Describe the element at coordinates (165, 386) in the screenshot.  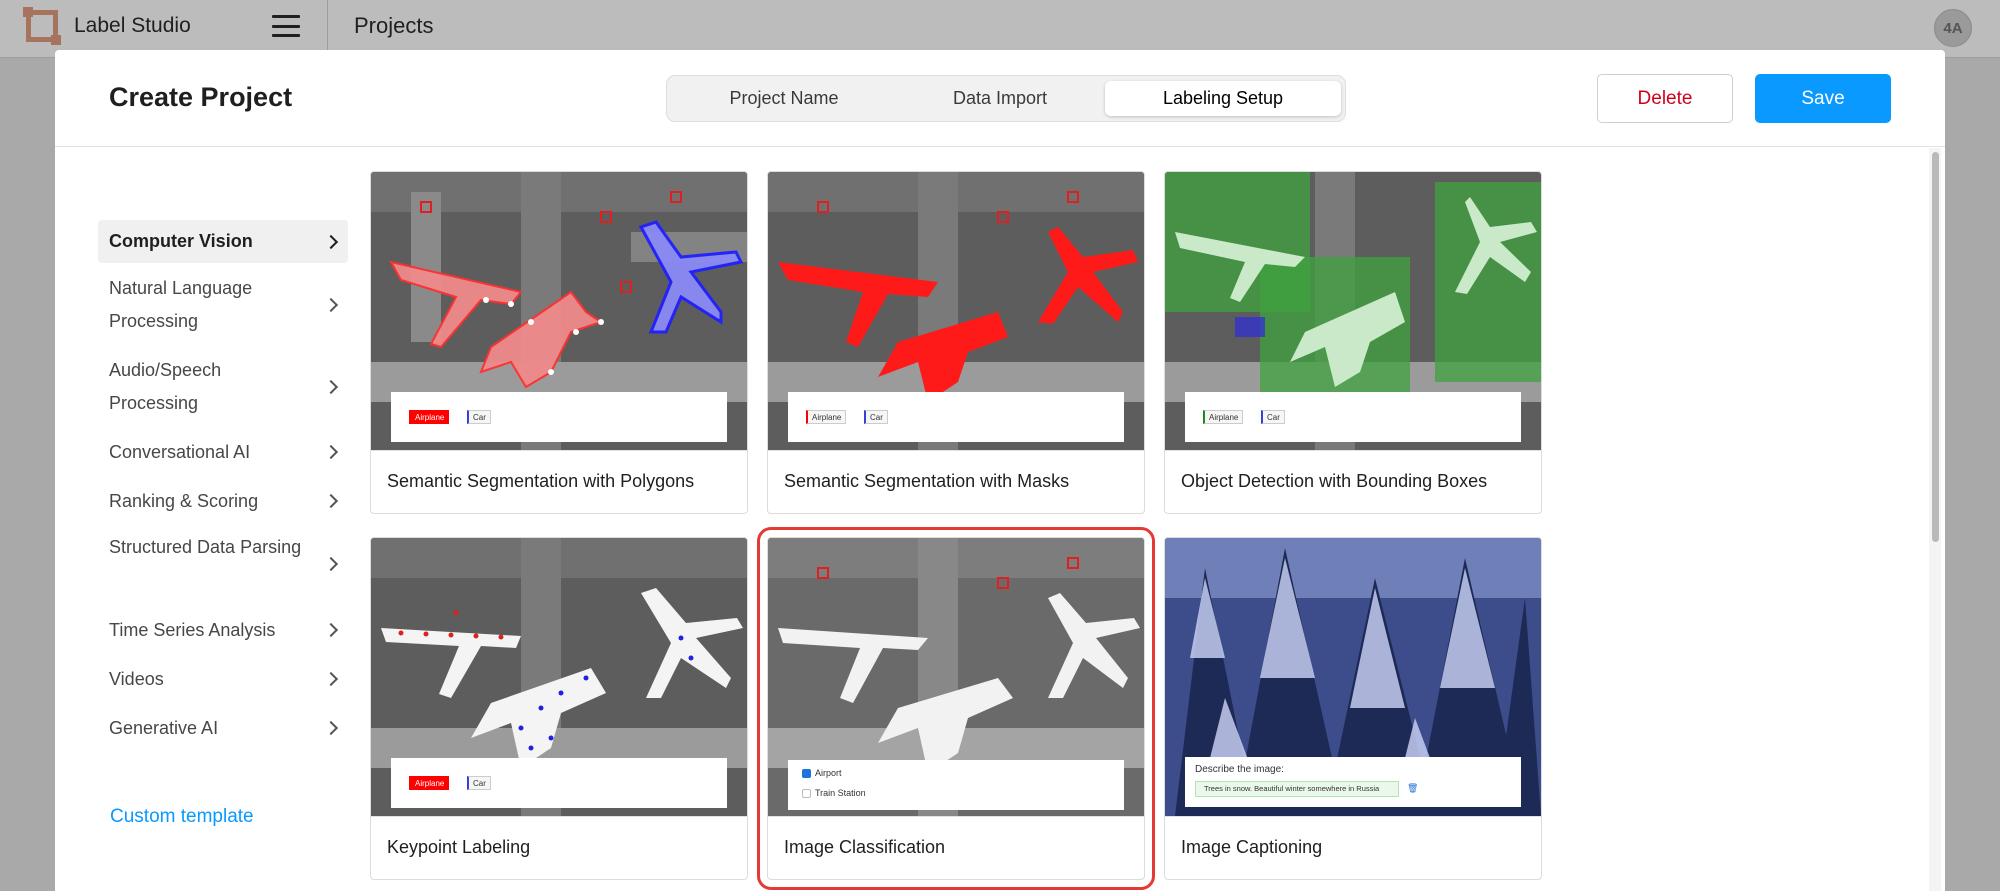
I see `sidebar-item-label: Audio/Speech Processing` at that location.